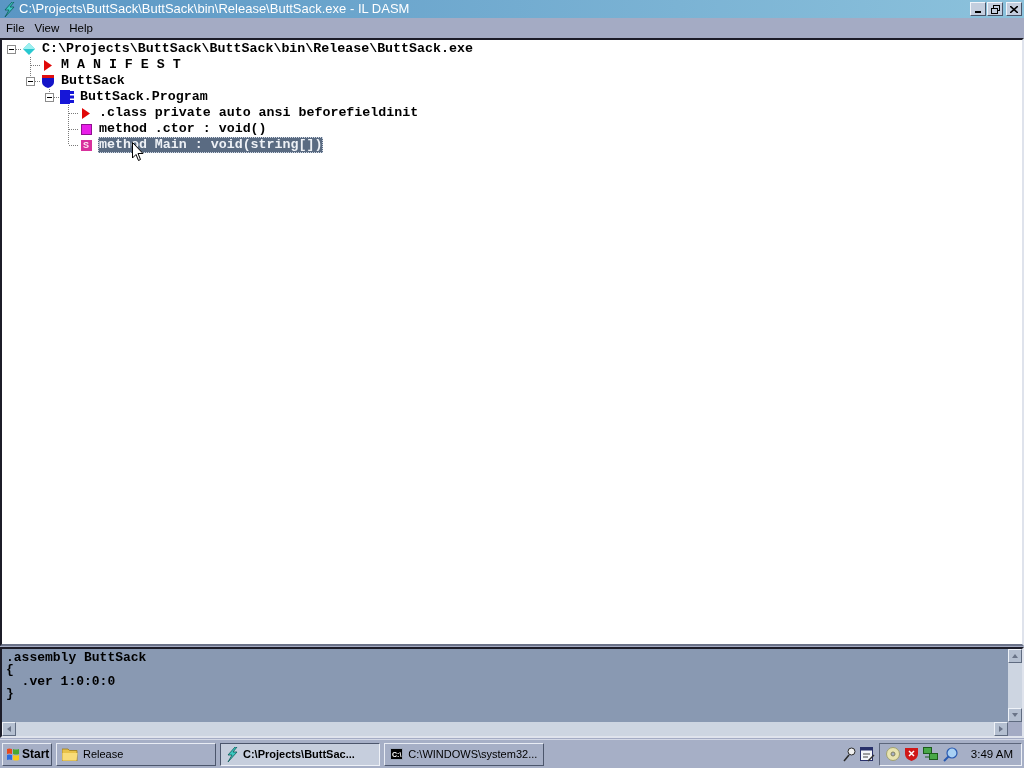 The width and height of the screenshot is (1024, 768). I want to click on left-arrow-icon, so click(9, 729).